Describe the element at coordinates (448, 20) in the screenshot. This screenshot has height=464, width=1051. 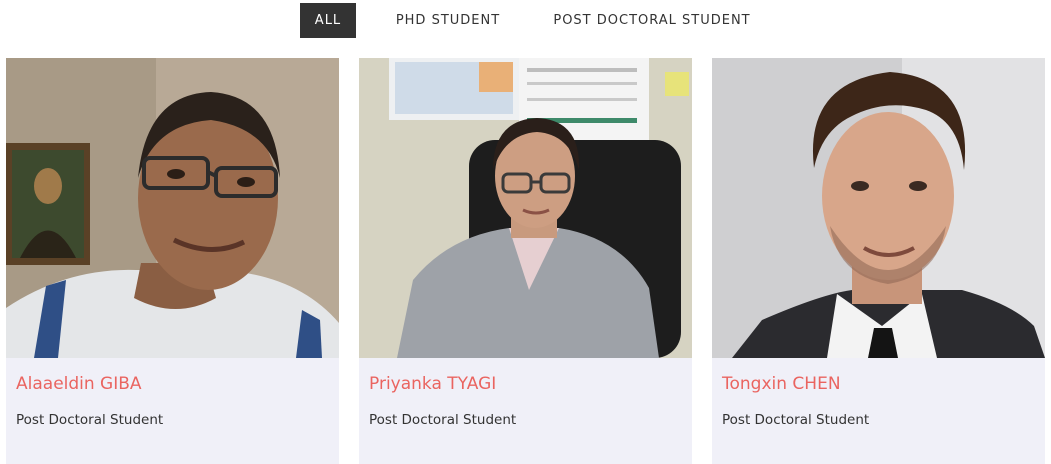
I see `filter-phd-student-button: PHD STUDENT` at that location.